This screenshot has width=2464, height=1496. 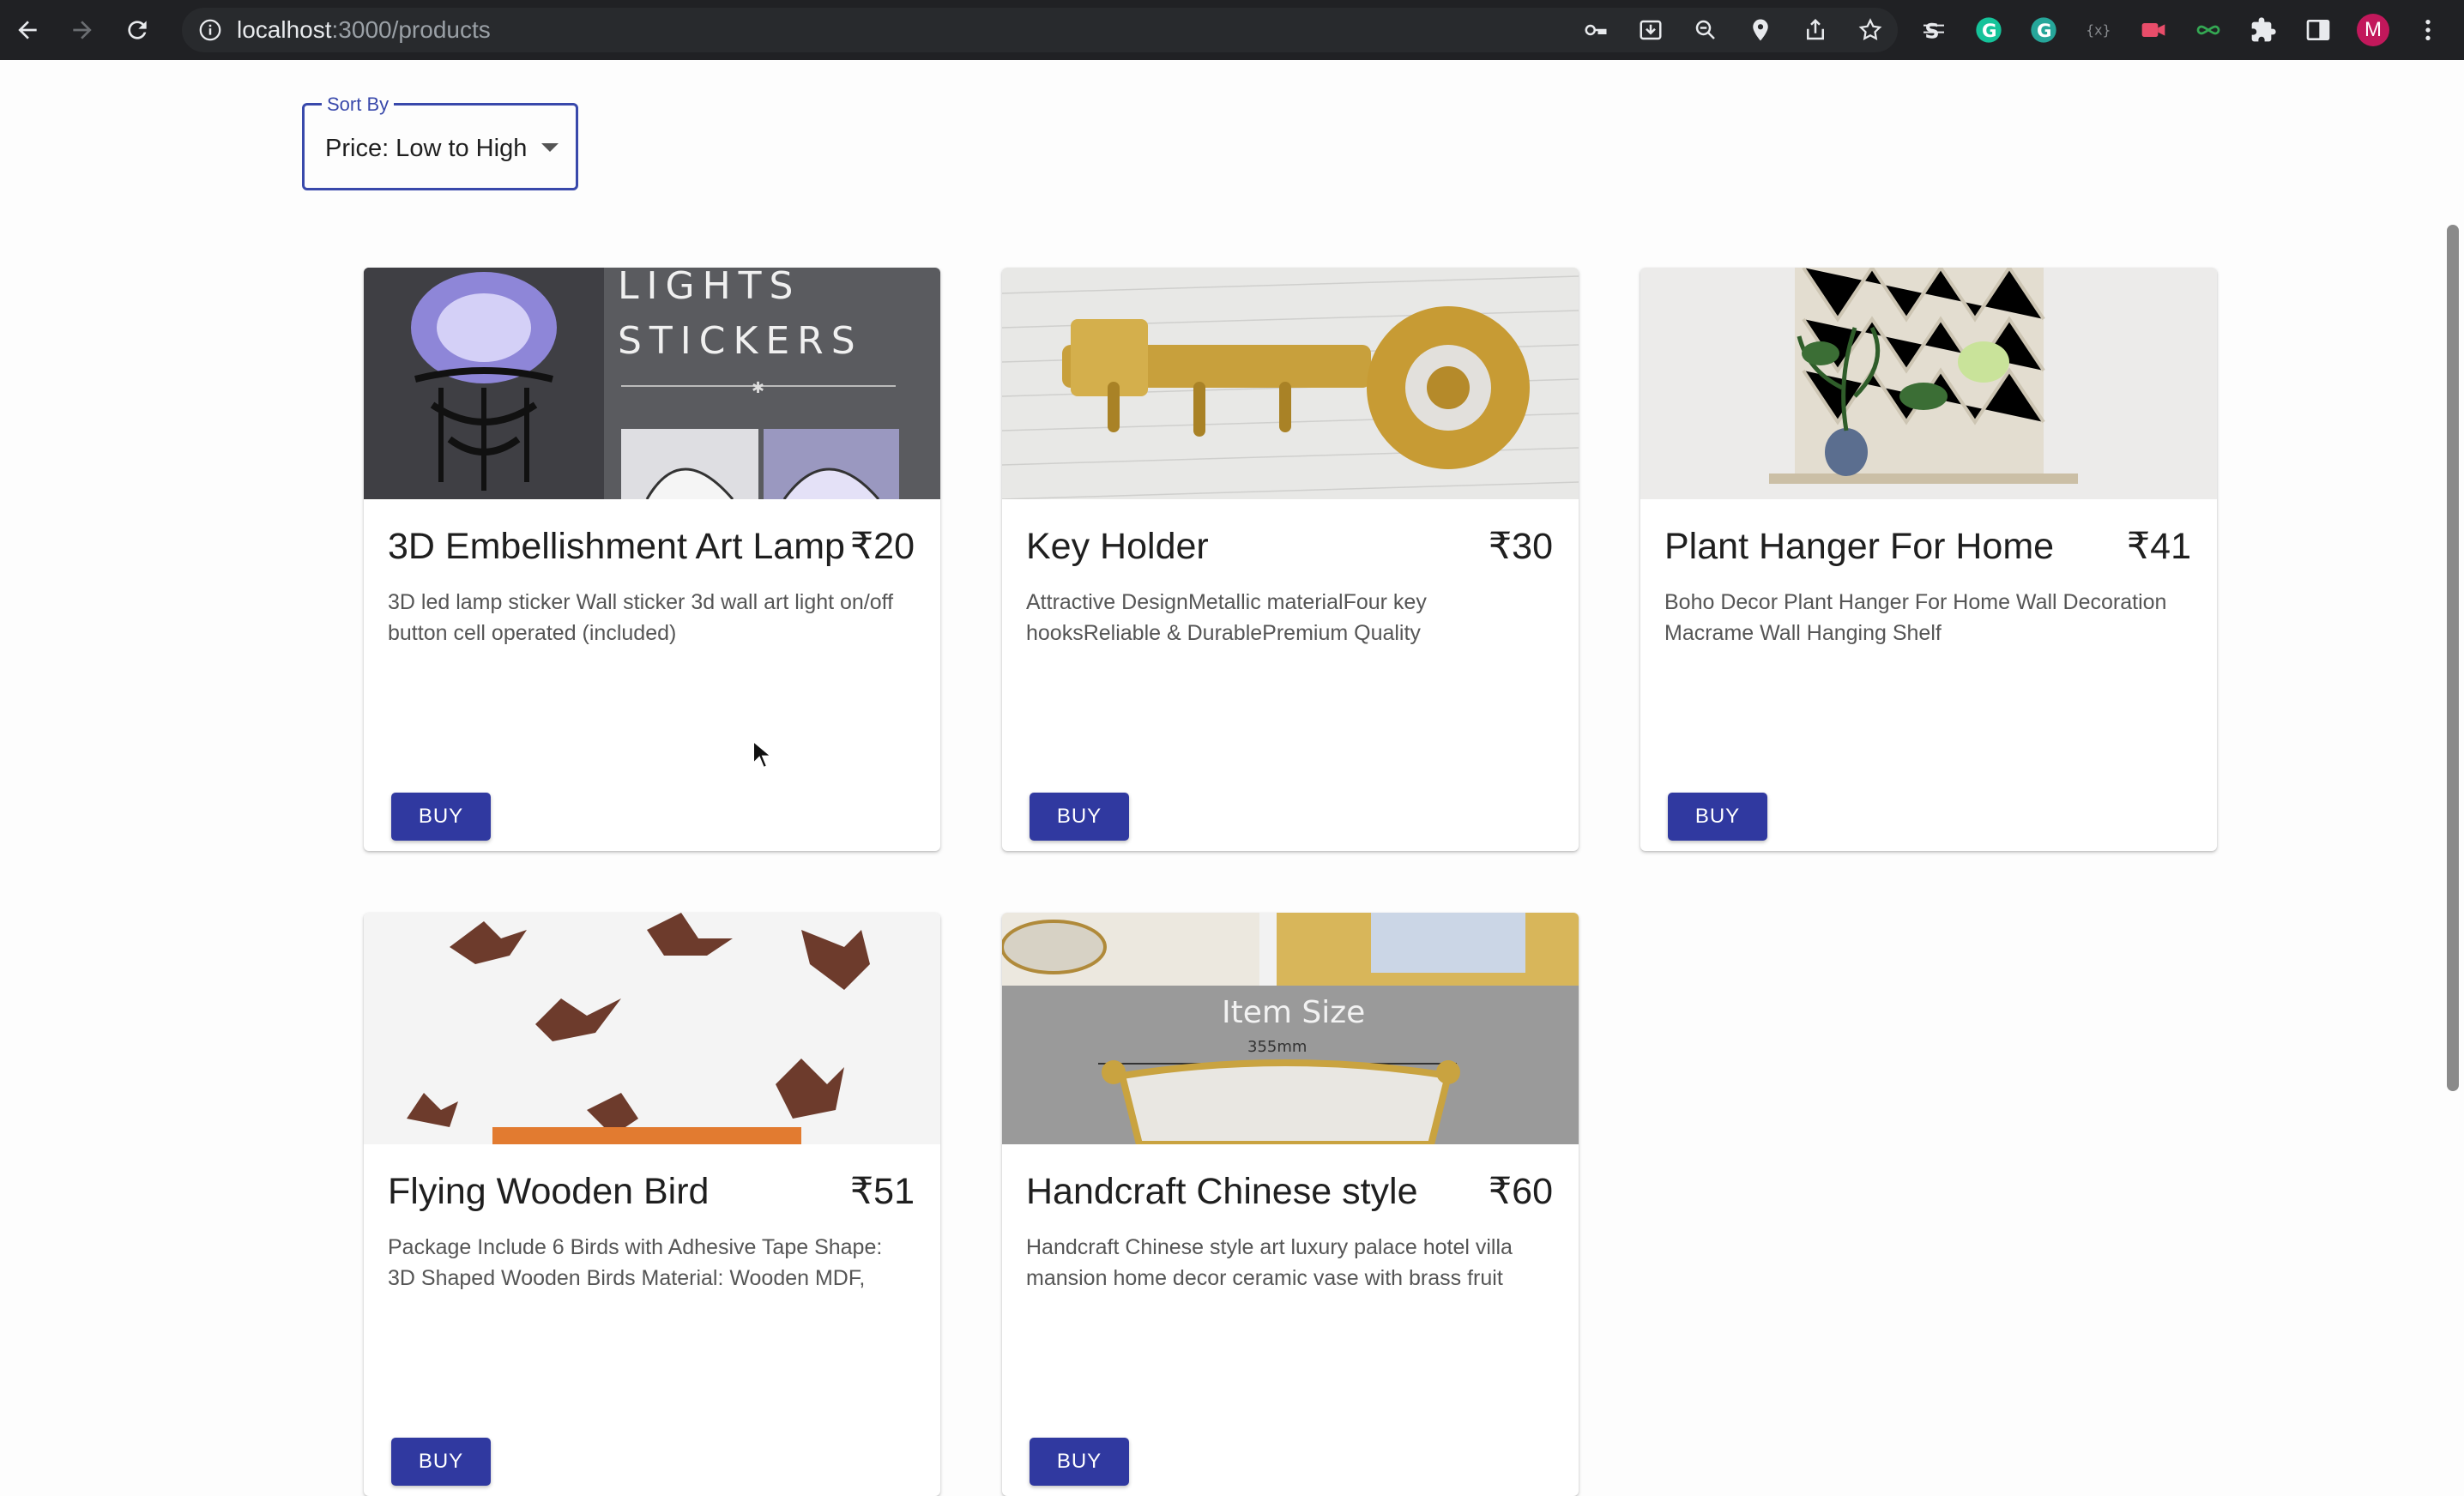 I want to click on dropdown-arrow-icon, so click(x=550, y=147).